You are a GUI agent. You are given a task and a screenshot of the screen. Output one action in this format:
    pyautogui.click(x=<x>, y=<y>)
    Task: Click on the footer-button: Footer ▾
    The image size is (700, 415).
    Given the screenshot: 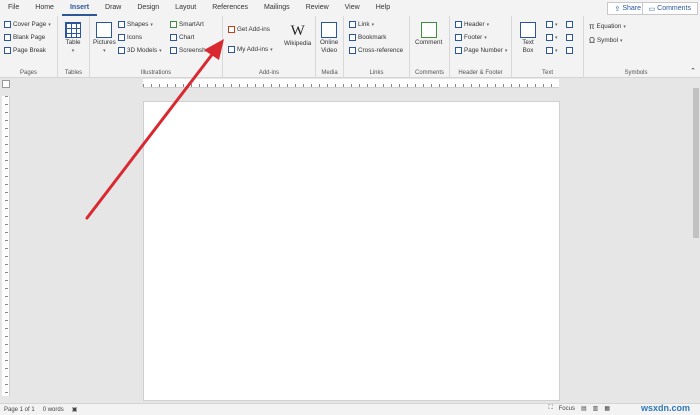 What is the action you would take?
    pyautogui.click(x=471, y=37)
    